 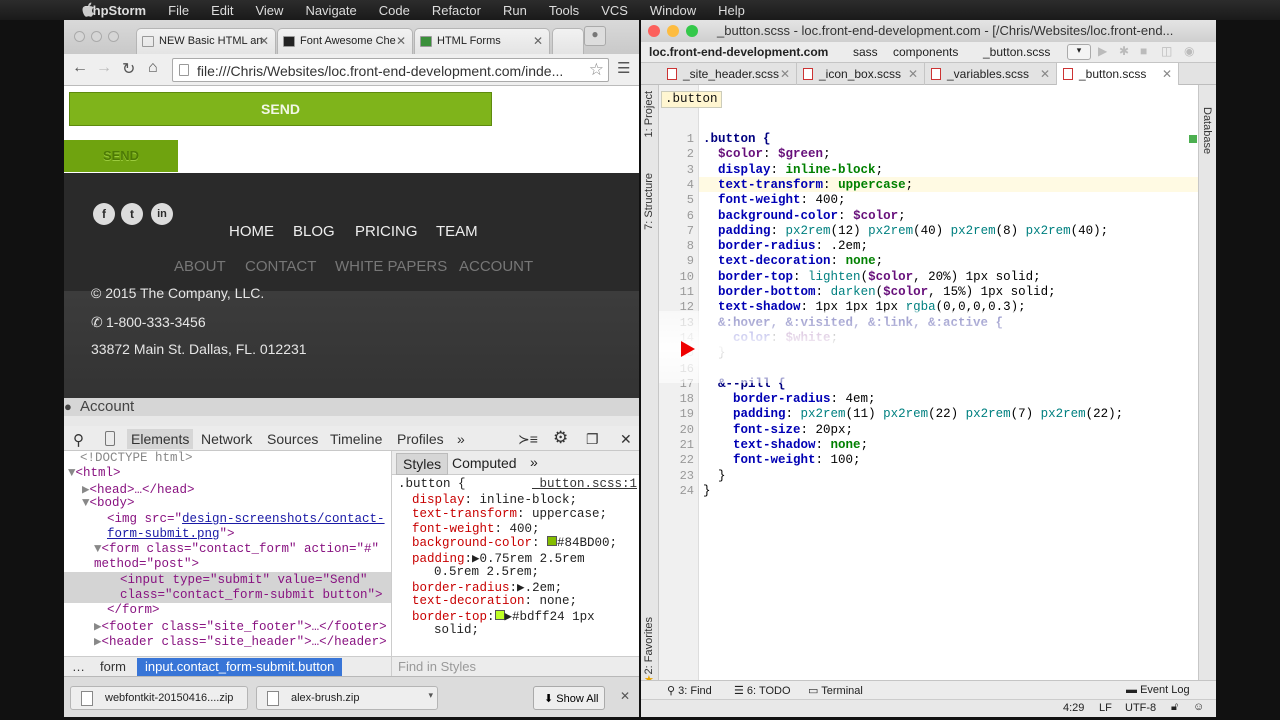 What do you see at coordinates (128, 69) in the screenshot?
I see `reload-icon: ↻` at bounding box center [128, 69].